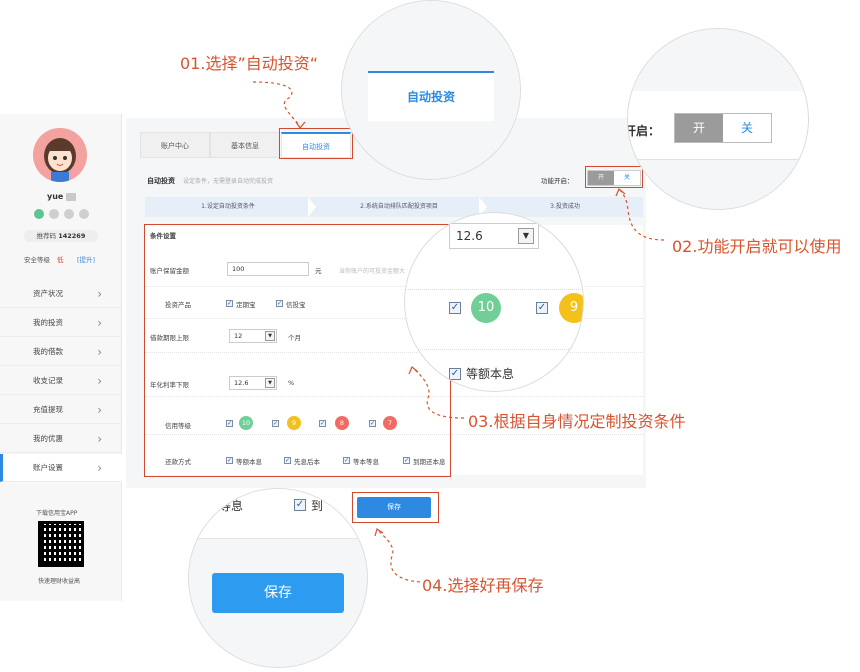  I want to click on annotation-step-3: 03.根据自身情况定制投资条件, so click(577, 421).